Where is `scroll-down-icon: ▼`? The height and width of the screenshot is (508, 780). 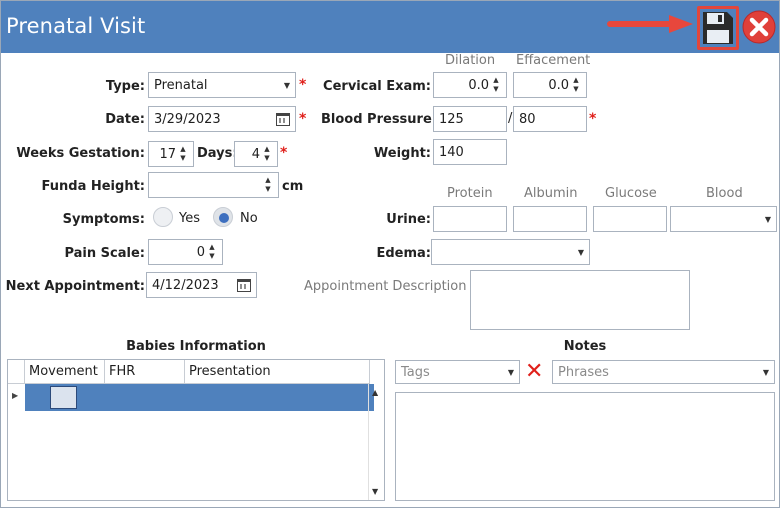 scroll-down-icon: ▼ is located at coordinates (375, 491).